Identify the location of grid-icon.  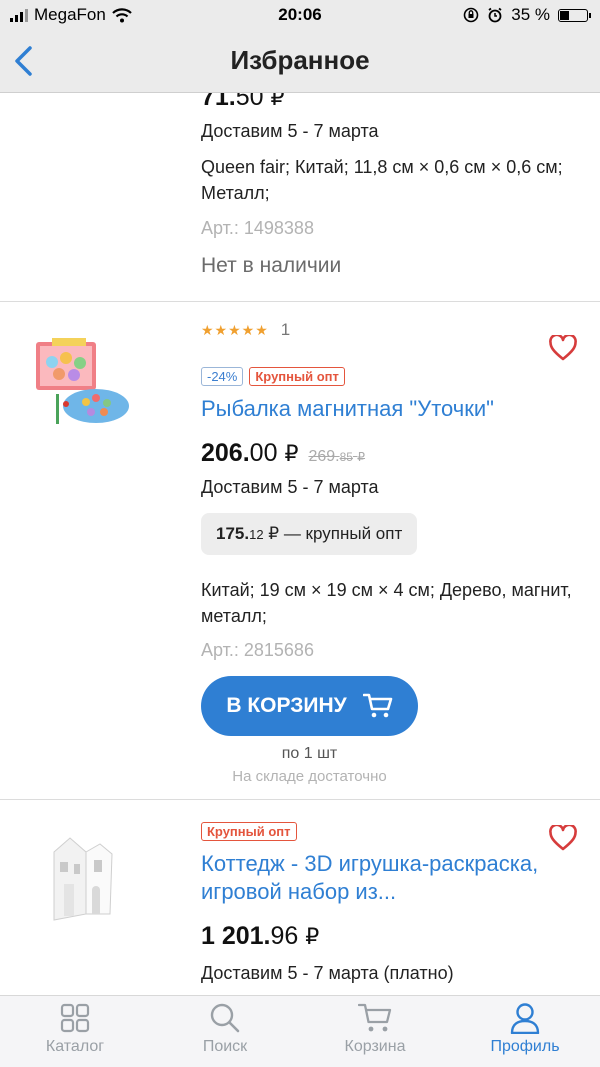
(75, 1018).